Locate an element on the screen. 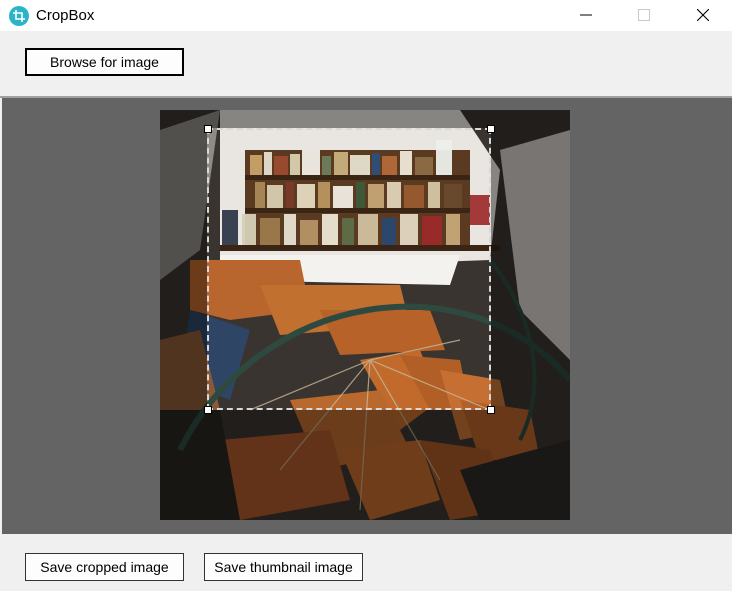 The height and width of the screenshot is (591, 732). close-icon is located at coordinates (703, 15).